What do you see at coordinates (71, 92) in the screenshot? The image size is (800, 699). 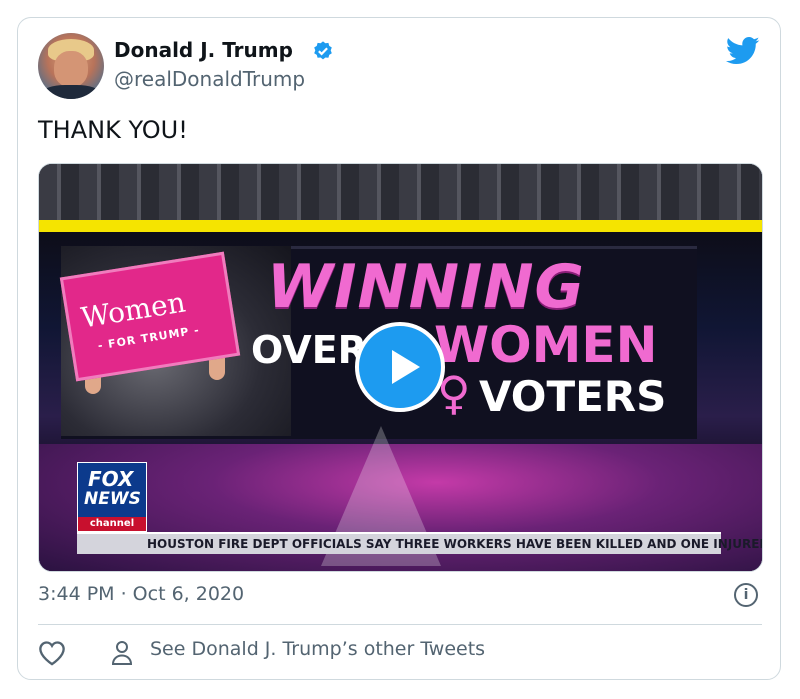 I see `avatar-suit` at bounding box center [71, 92].